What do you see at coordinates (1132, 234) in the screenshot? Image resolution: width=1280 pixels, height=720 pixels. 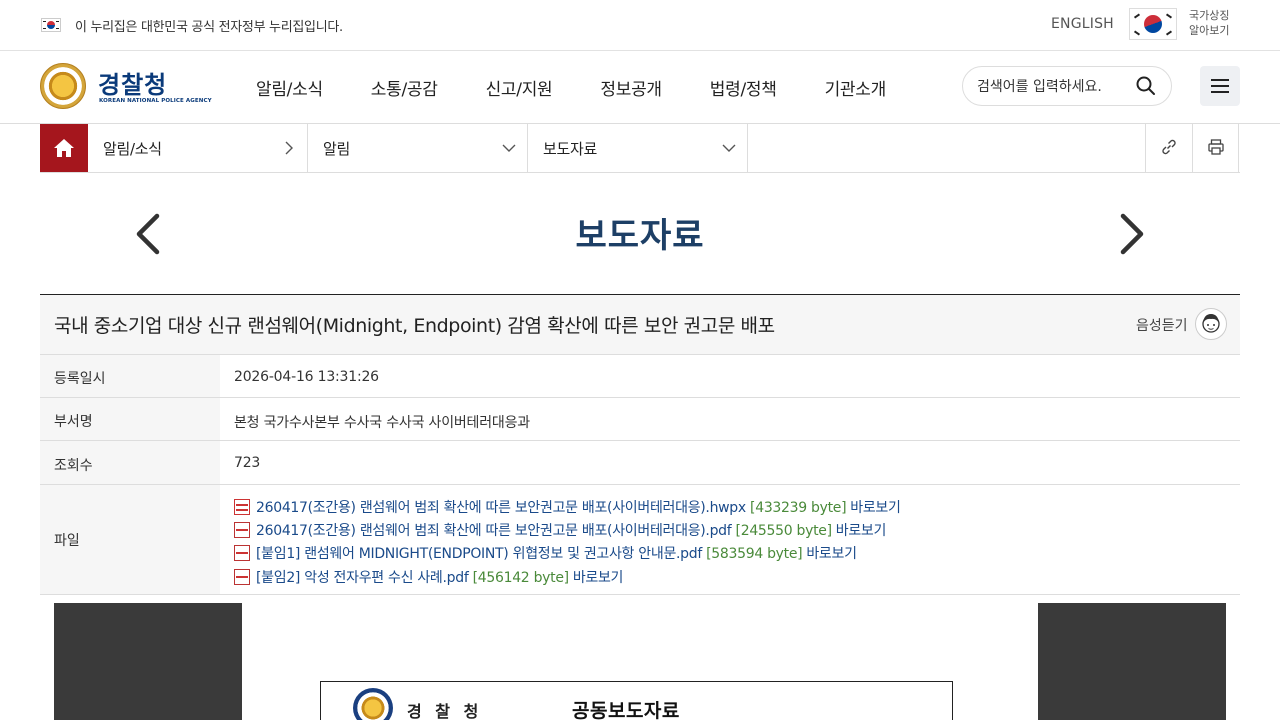 I see `next-arrow-icon` at bounding box center [1132, 234].